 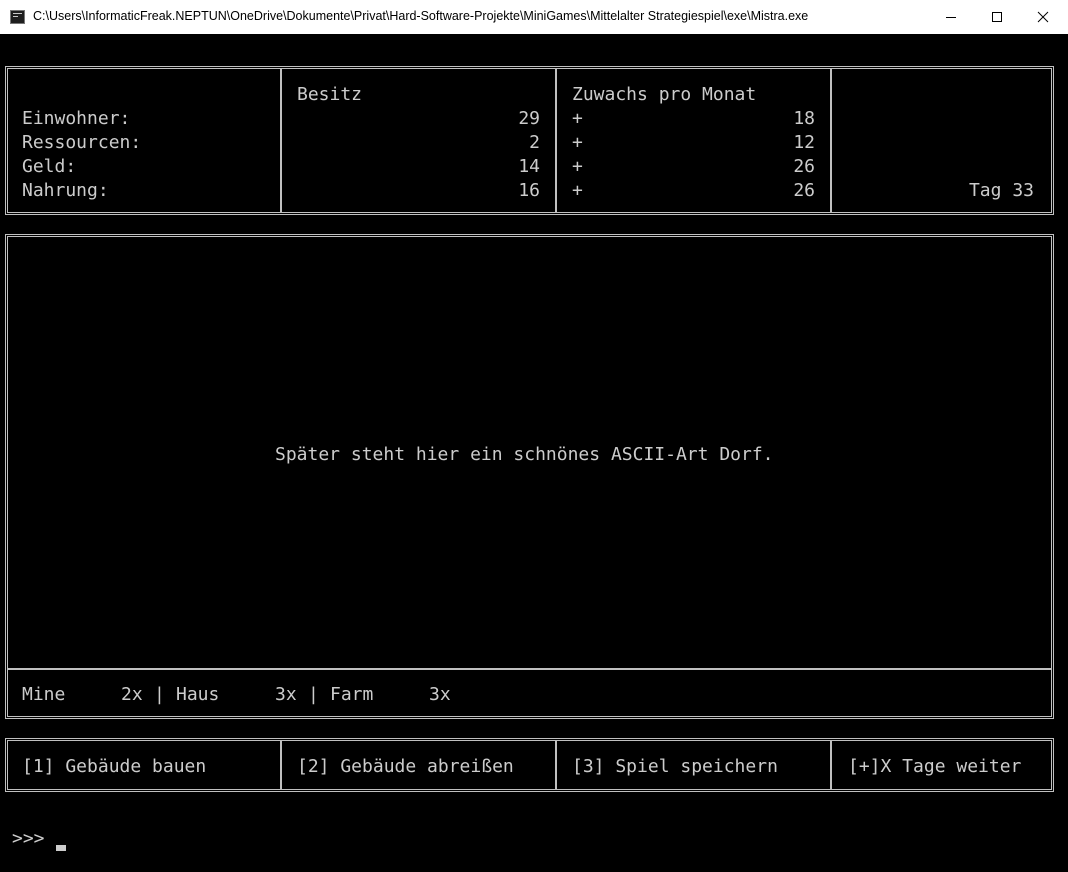 I want to click on maximize-icon, so click(x=997, y=17).